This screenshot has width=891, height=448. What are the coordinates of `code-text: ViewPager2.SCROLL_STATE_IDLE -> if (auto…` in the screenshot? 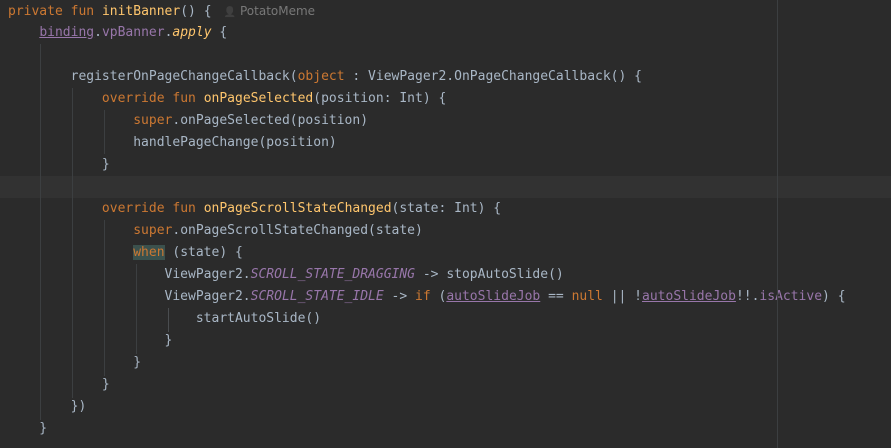 It's located at (427, 297).